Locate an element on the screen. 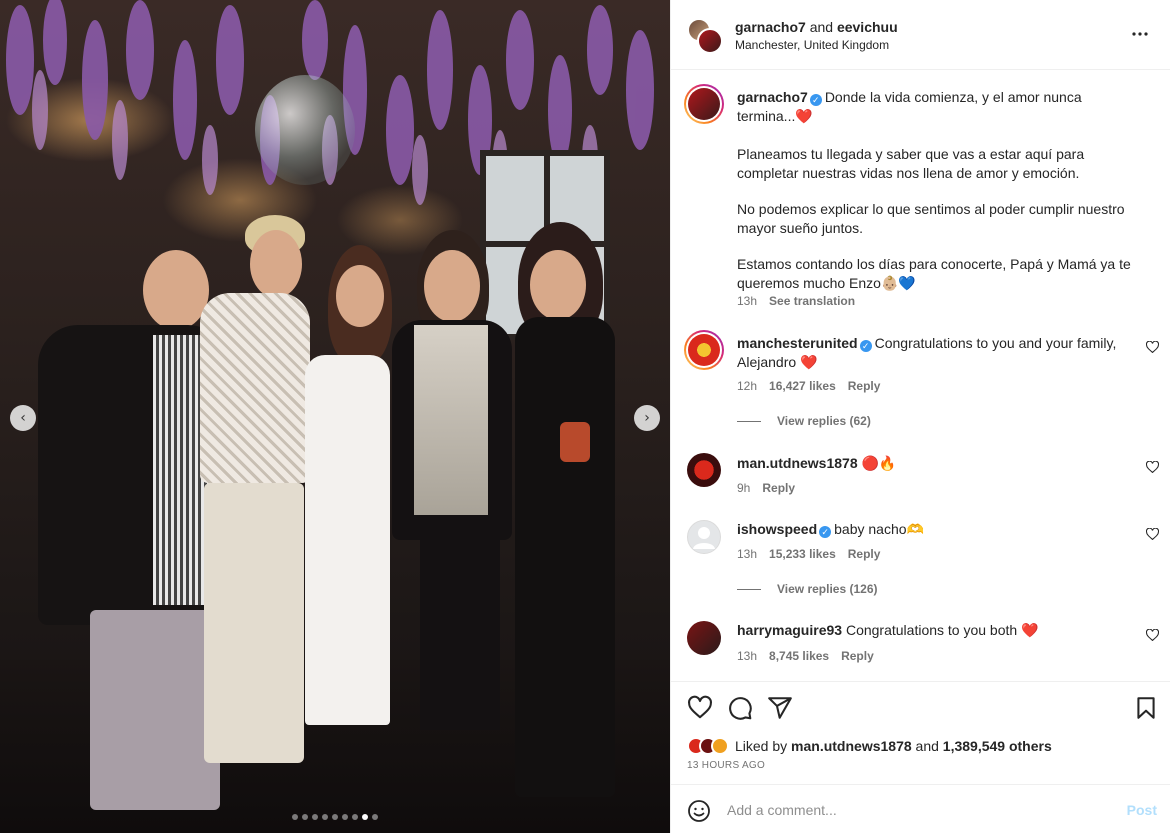  more-options-icon is located at coordinates (1140, 37).